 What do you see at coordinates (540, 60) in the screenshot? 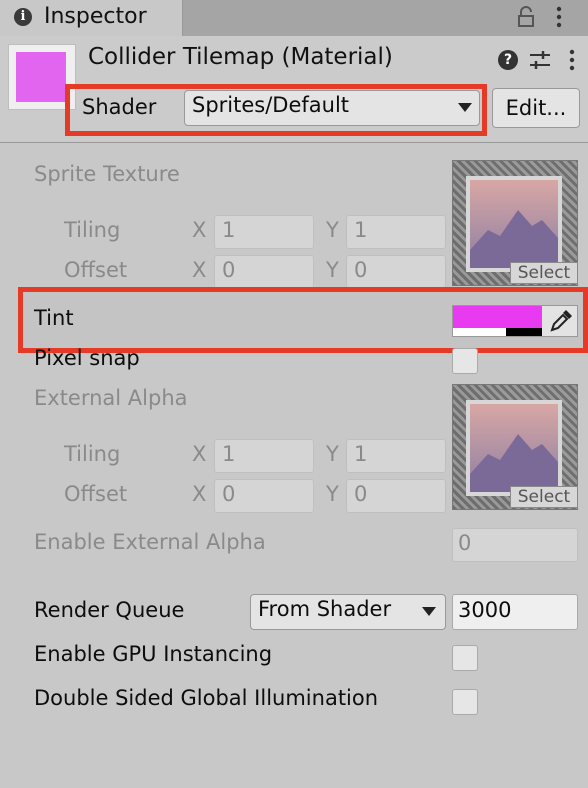
I see `preset-sliders-icon` at bounding box center [540, 60].